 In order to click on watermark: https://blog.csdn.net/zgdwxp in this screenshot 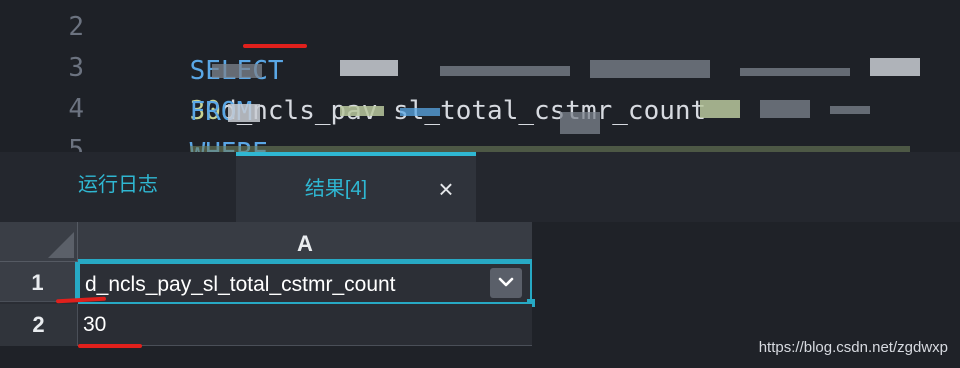, I will do `click(853, 347)`.